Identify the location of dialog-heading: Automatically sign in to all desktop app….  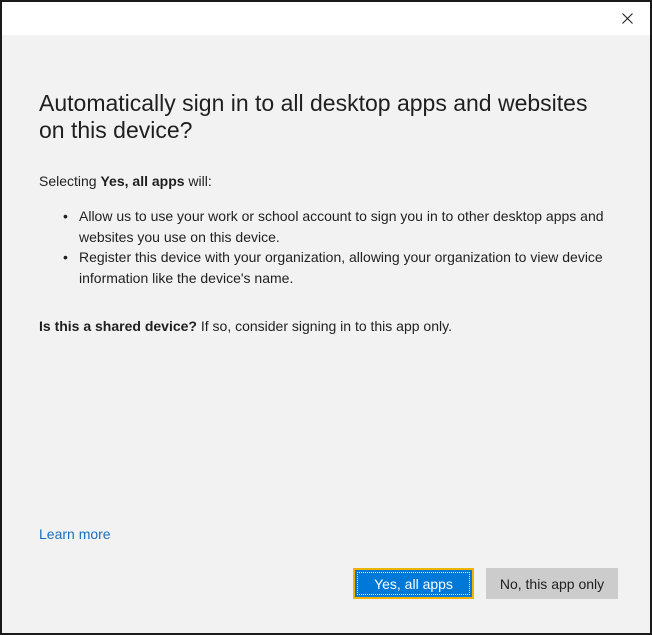
(313, 116).